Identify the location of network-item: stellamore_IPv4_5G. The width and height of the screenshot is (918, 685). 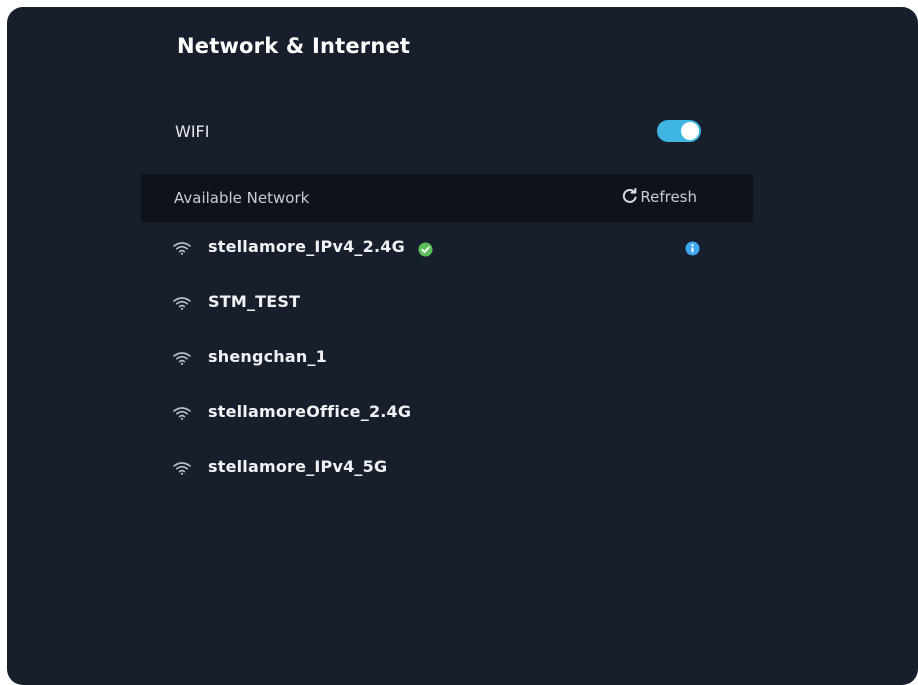
(438, 470).